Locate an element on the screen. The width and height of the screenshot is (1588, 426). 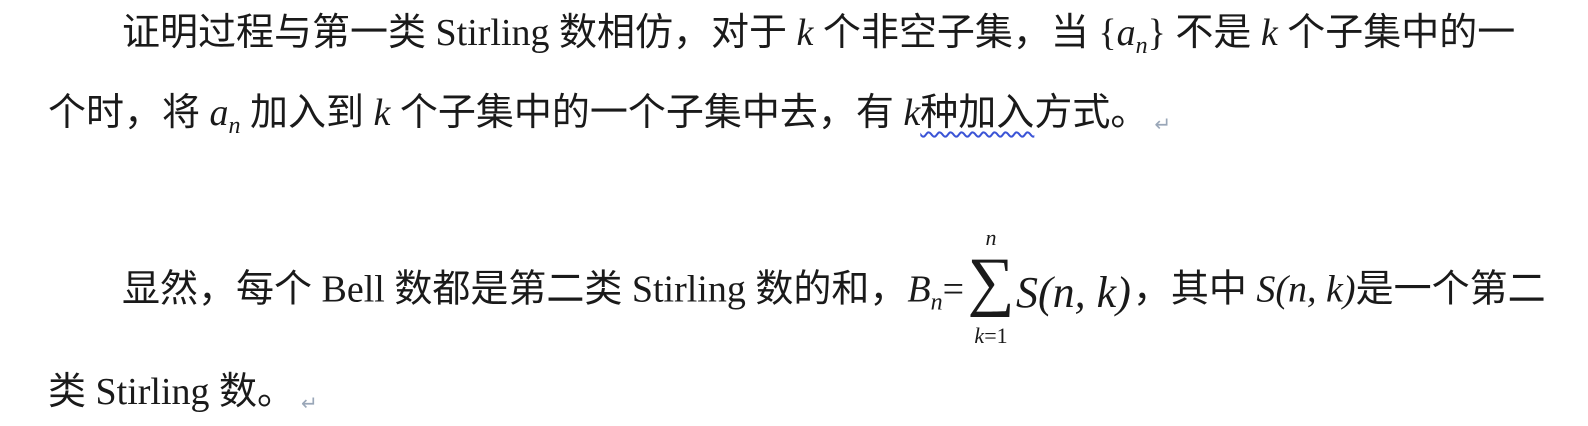
paragraph-1-line-2: 个时，将 an 加入到 k 个子集中的一个子集中去，有 k种加入方式。 ↵ is located at coordinates (609, 116).